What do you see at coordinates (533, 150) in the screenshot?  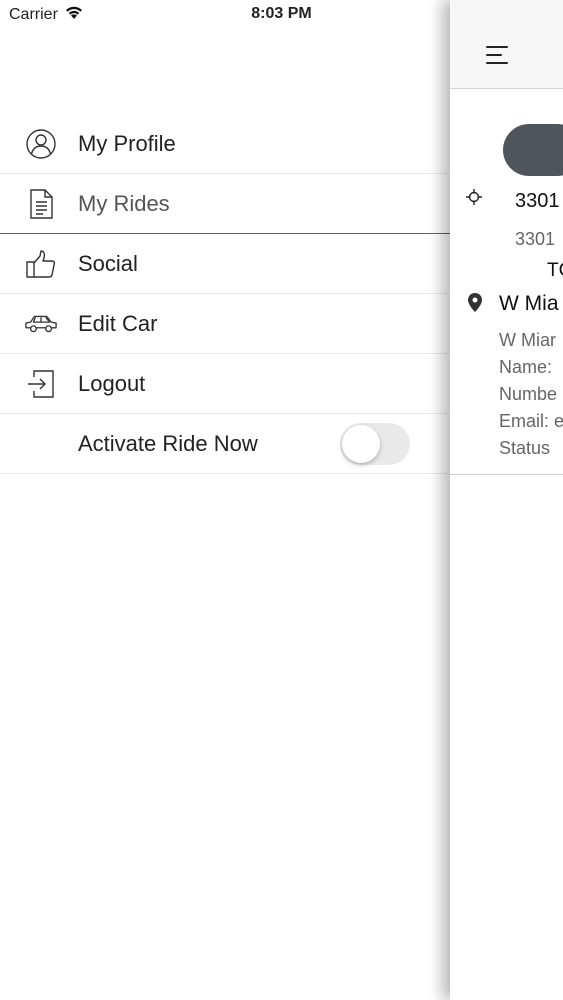 I see `action-pill-button` at bounding box center [533, 150].